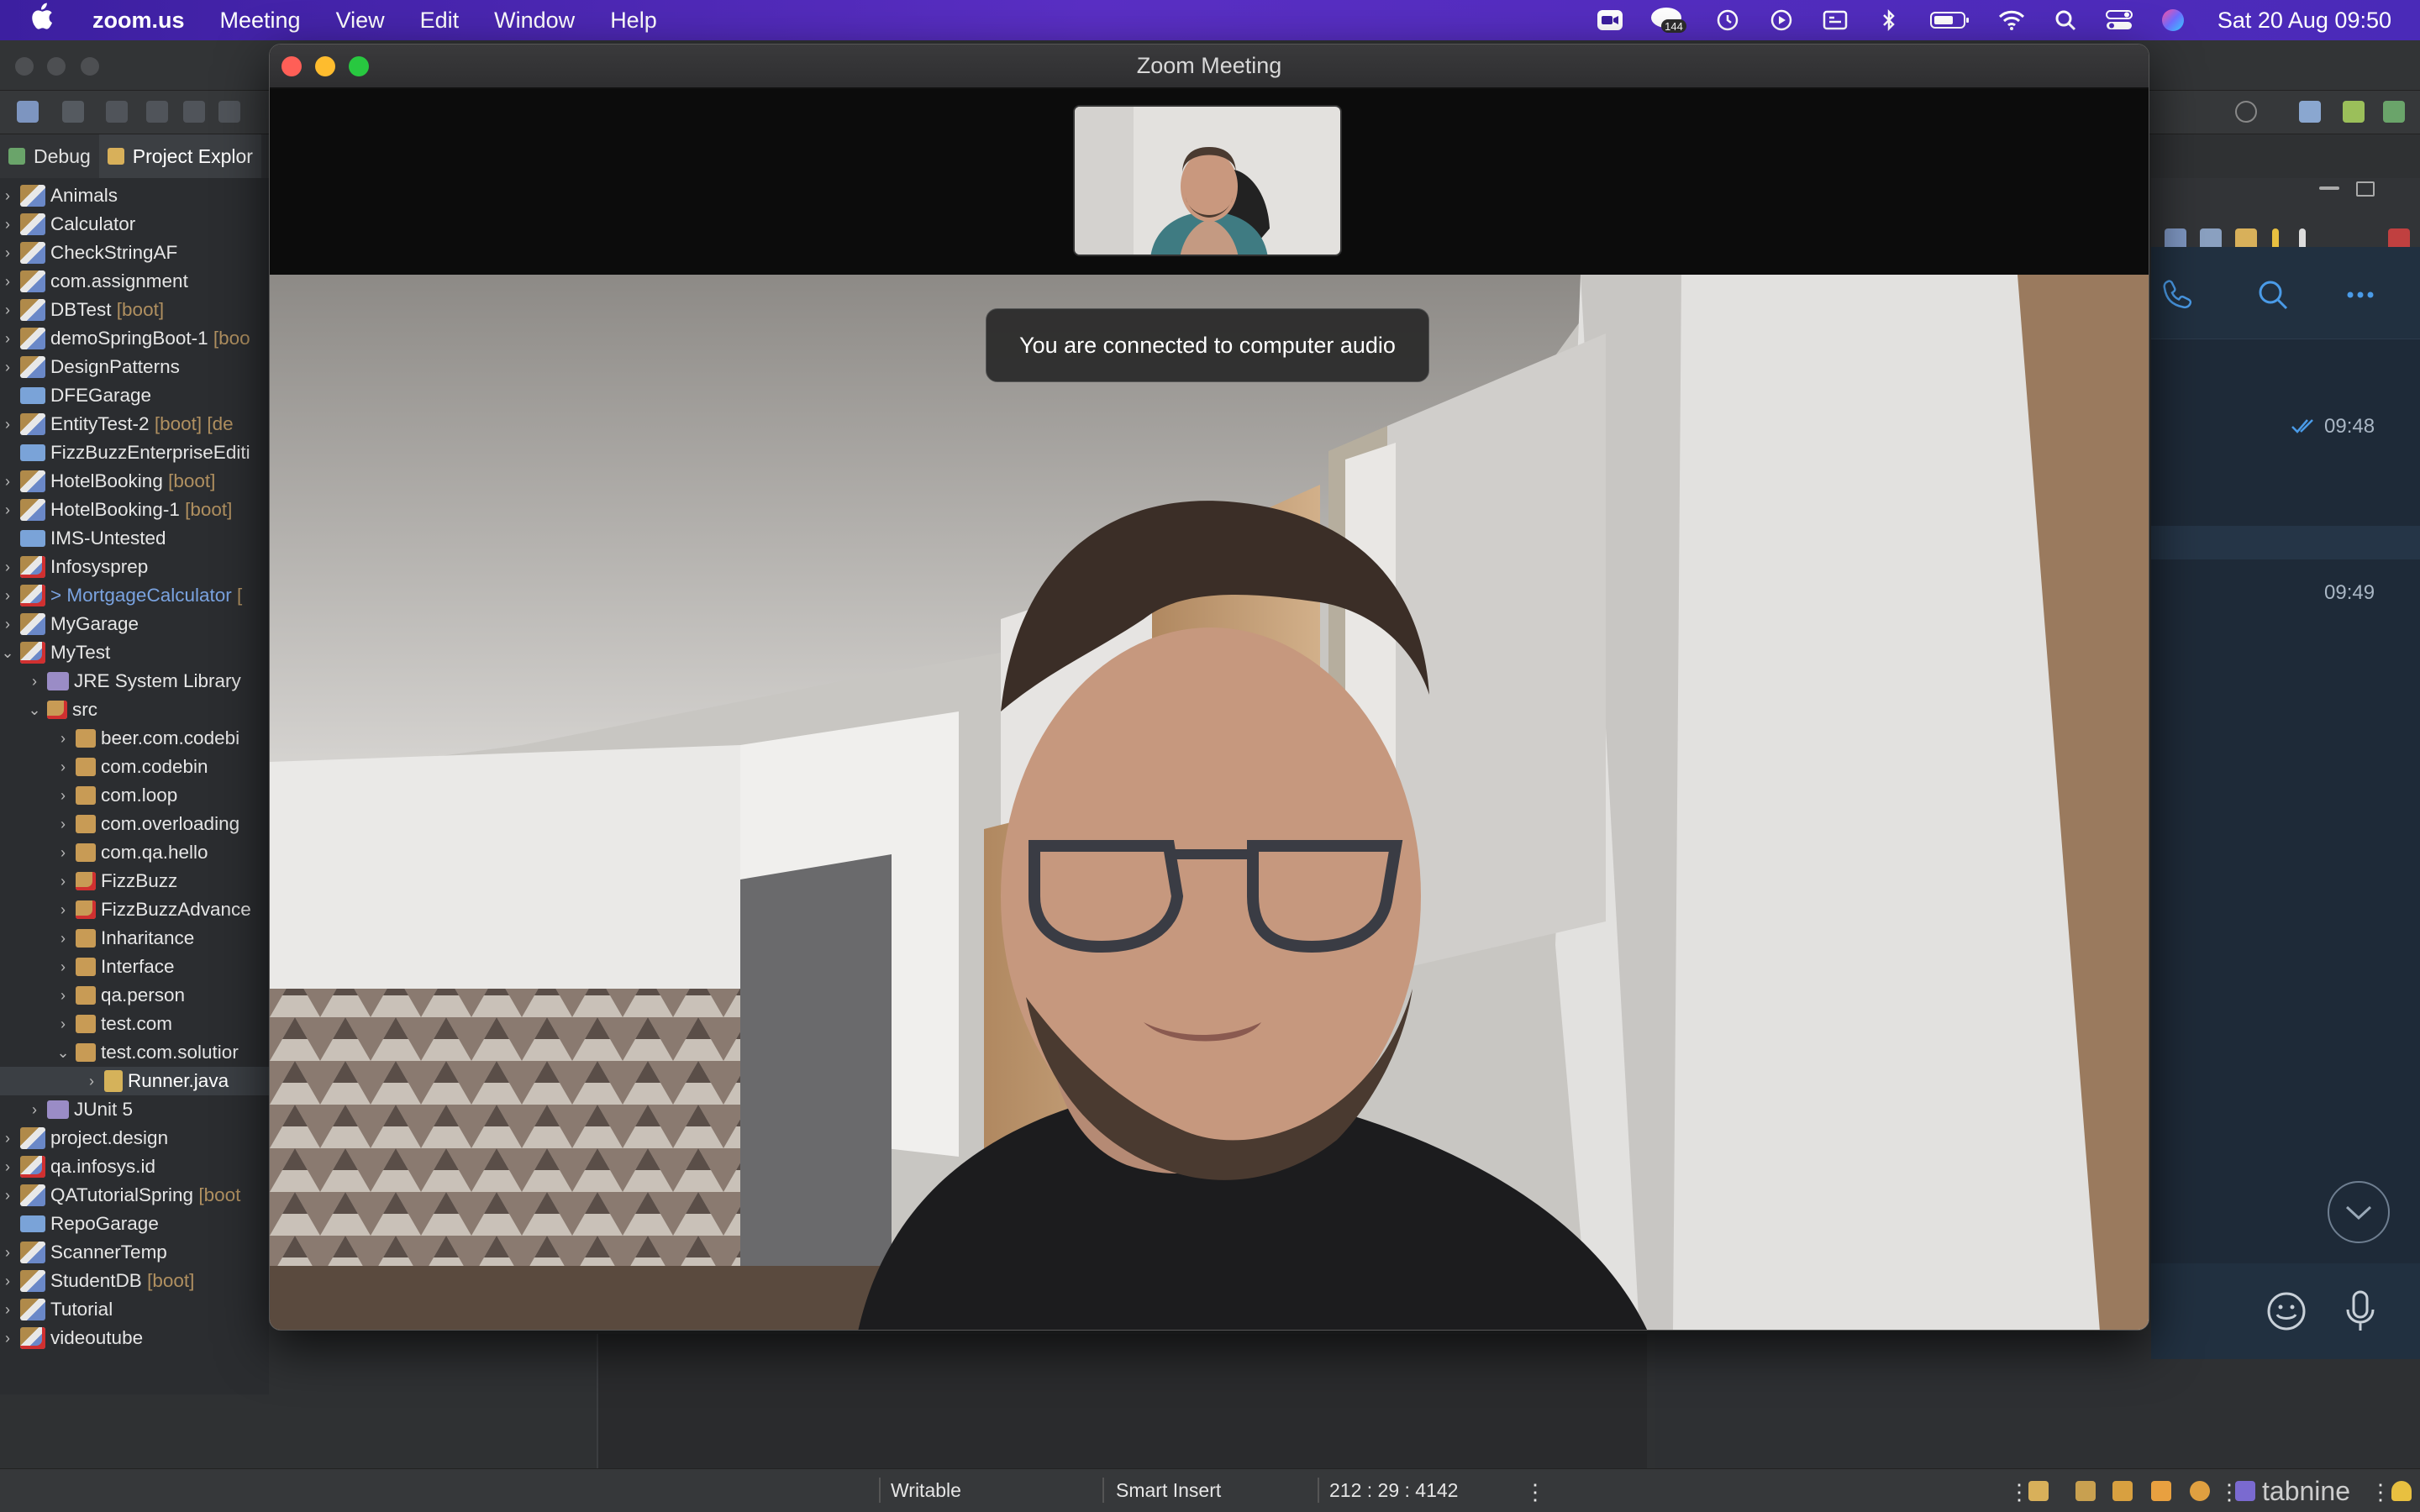 This screenshot has height=1512, width=2420. I want to click on tree-item: › Infosysprep, so click(134, 567).